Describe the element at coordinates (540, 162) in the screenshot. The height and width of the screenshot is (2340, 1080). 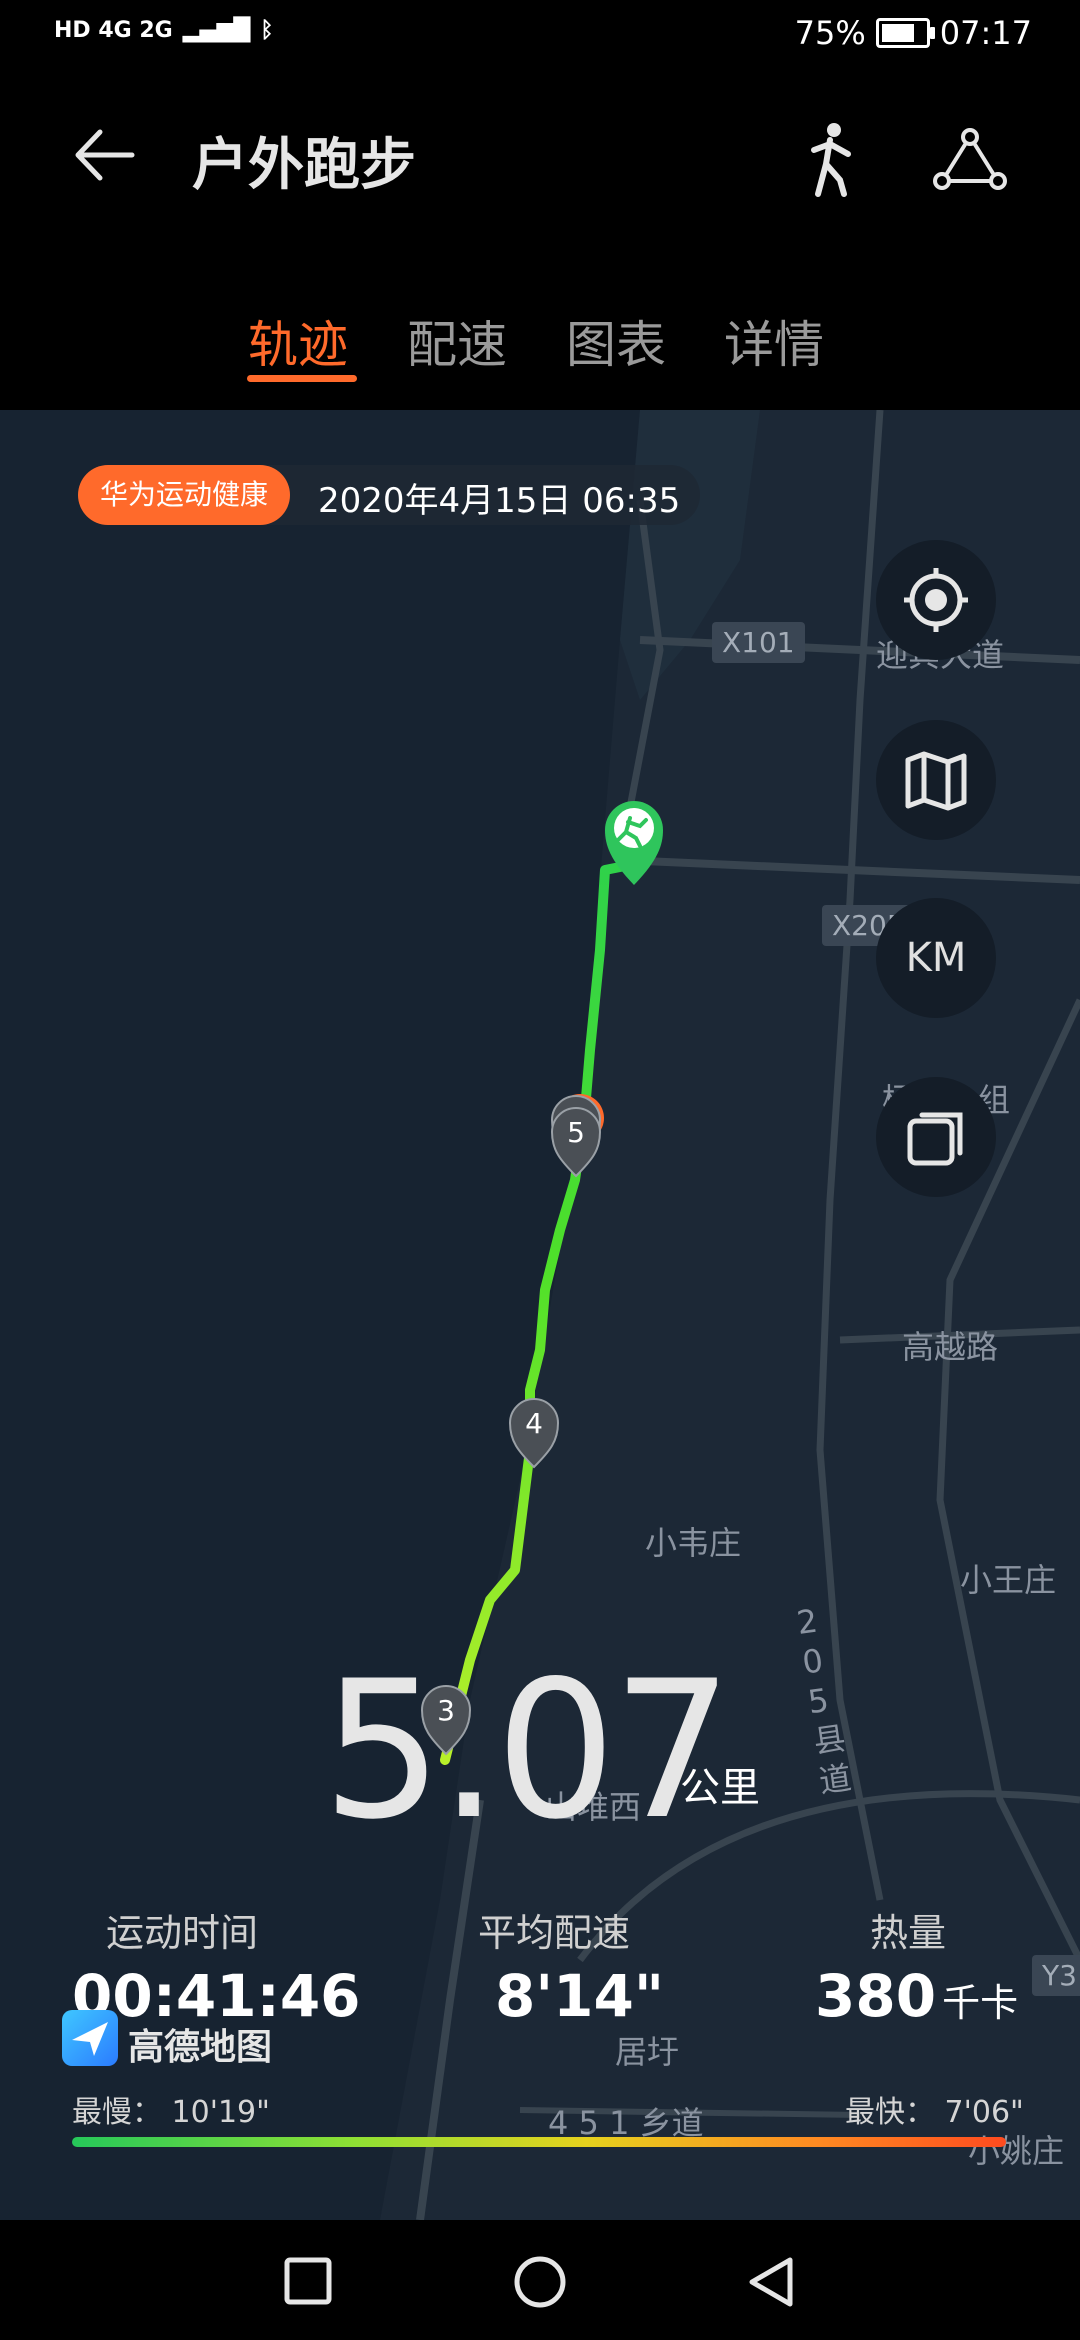
I see `app-bar` at that location.